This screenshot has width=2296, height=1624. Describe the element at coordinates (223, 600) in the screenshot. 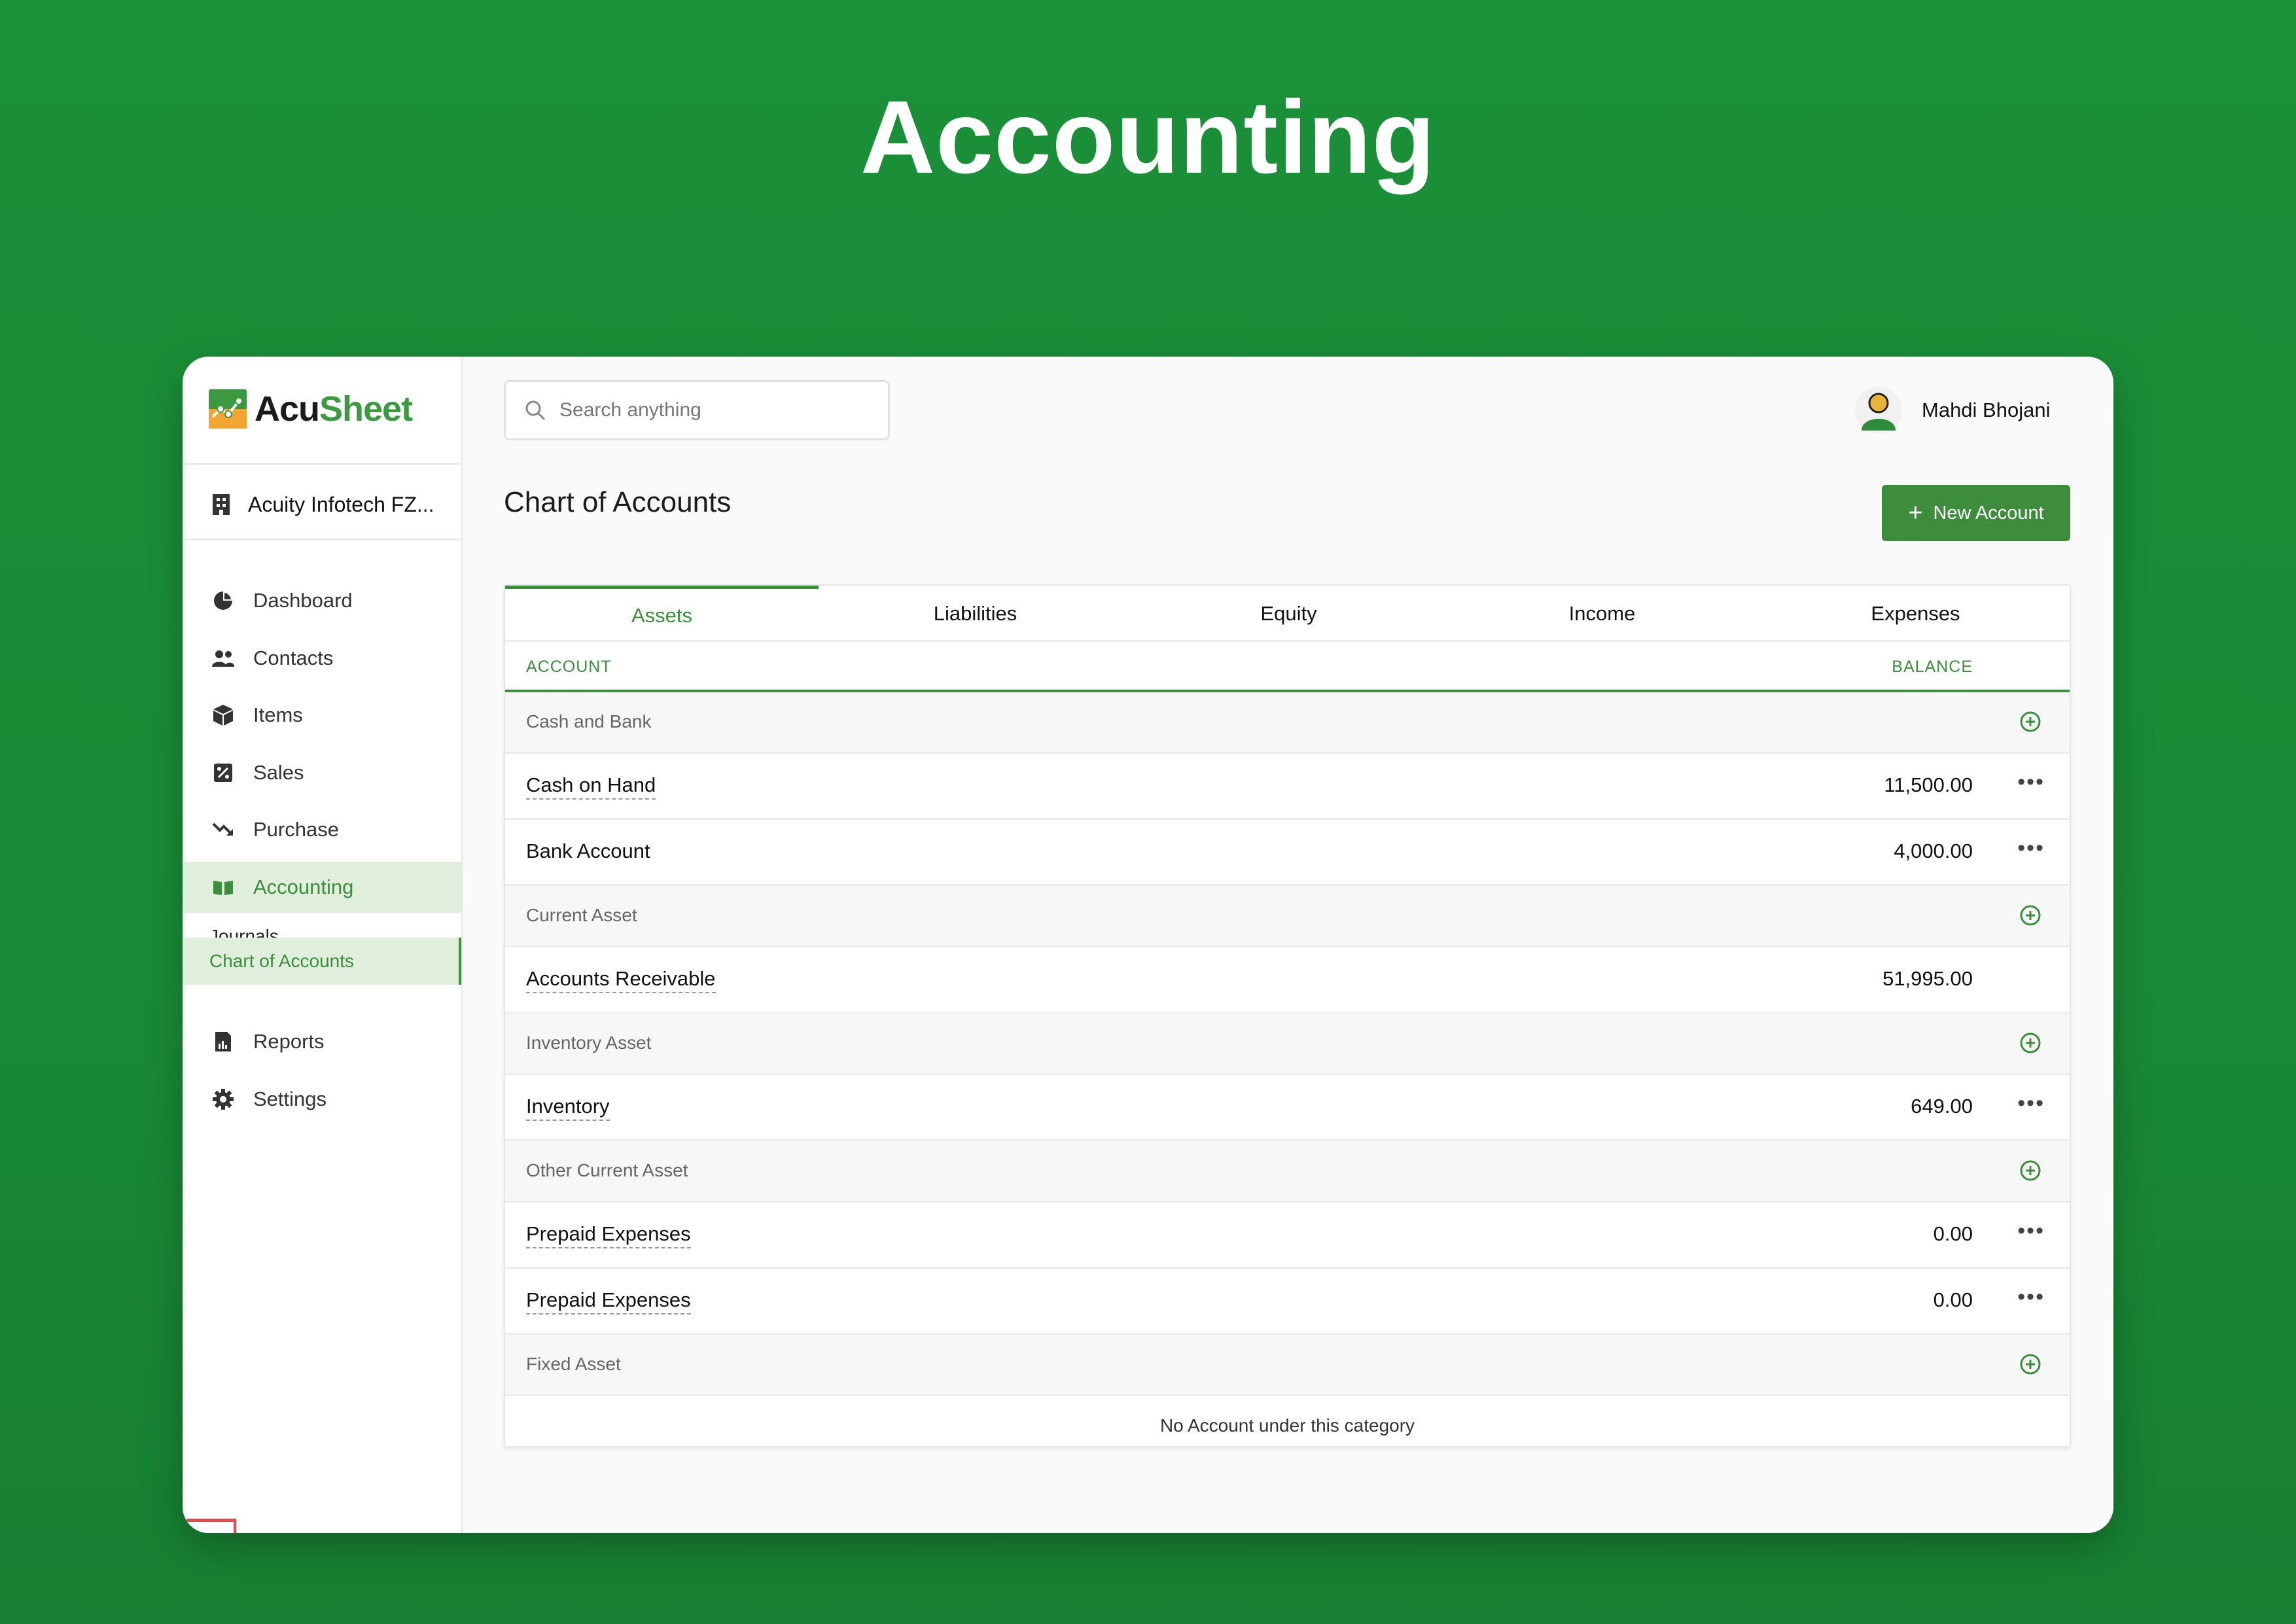

I see `pie-chart-icon` at that location.